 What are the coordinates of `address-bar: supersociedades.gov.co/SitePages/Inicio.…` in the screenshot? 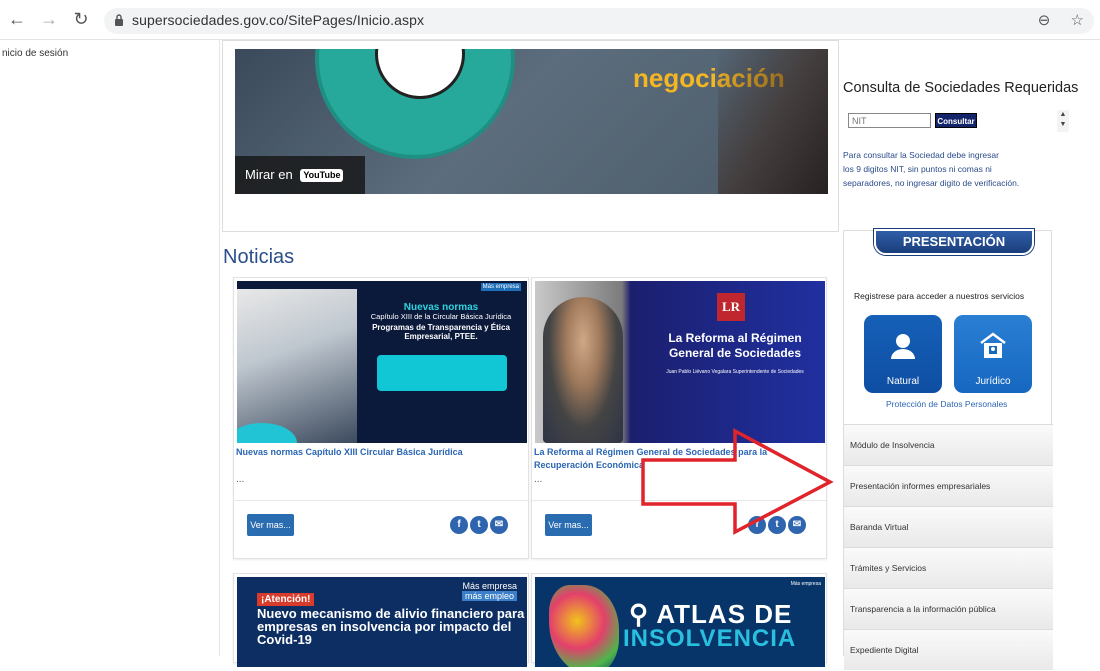 It's located at (599, 21).